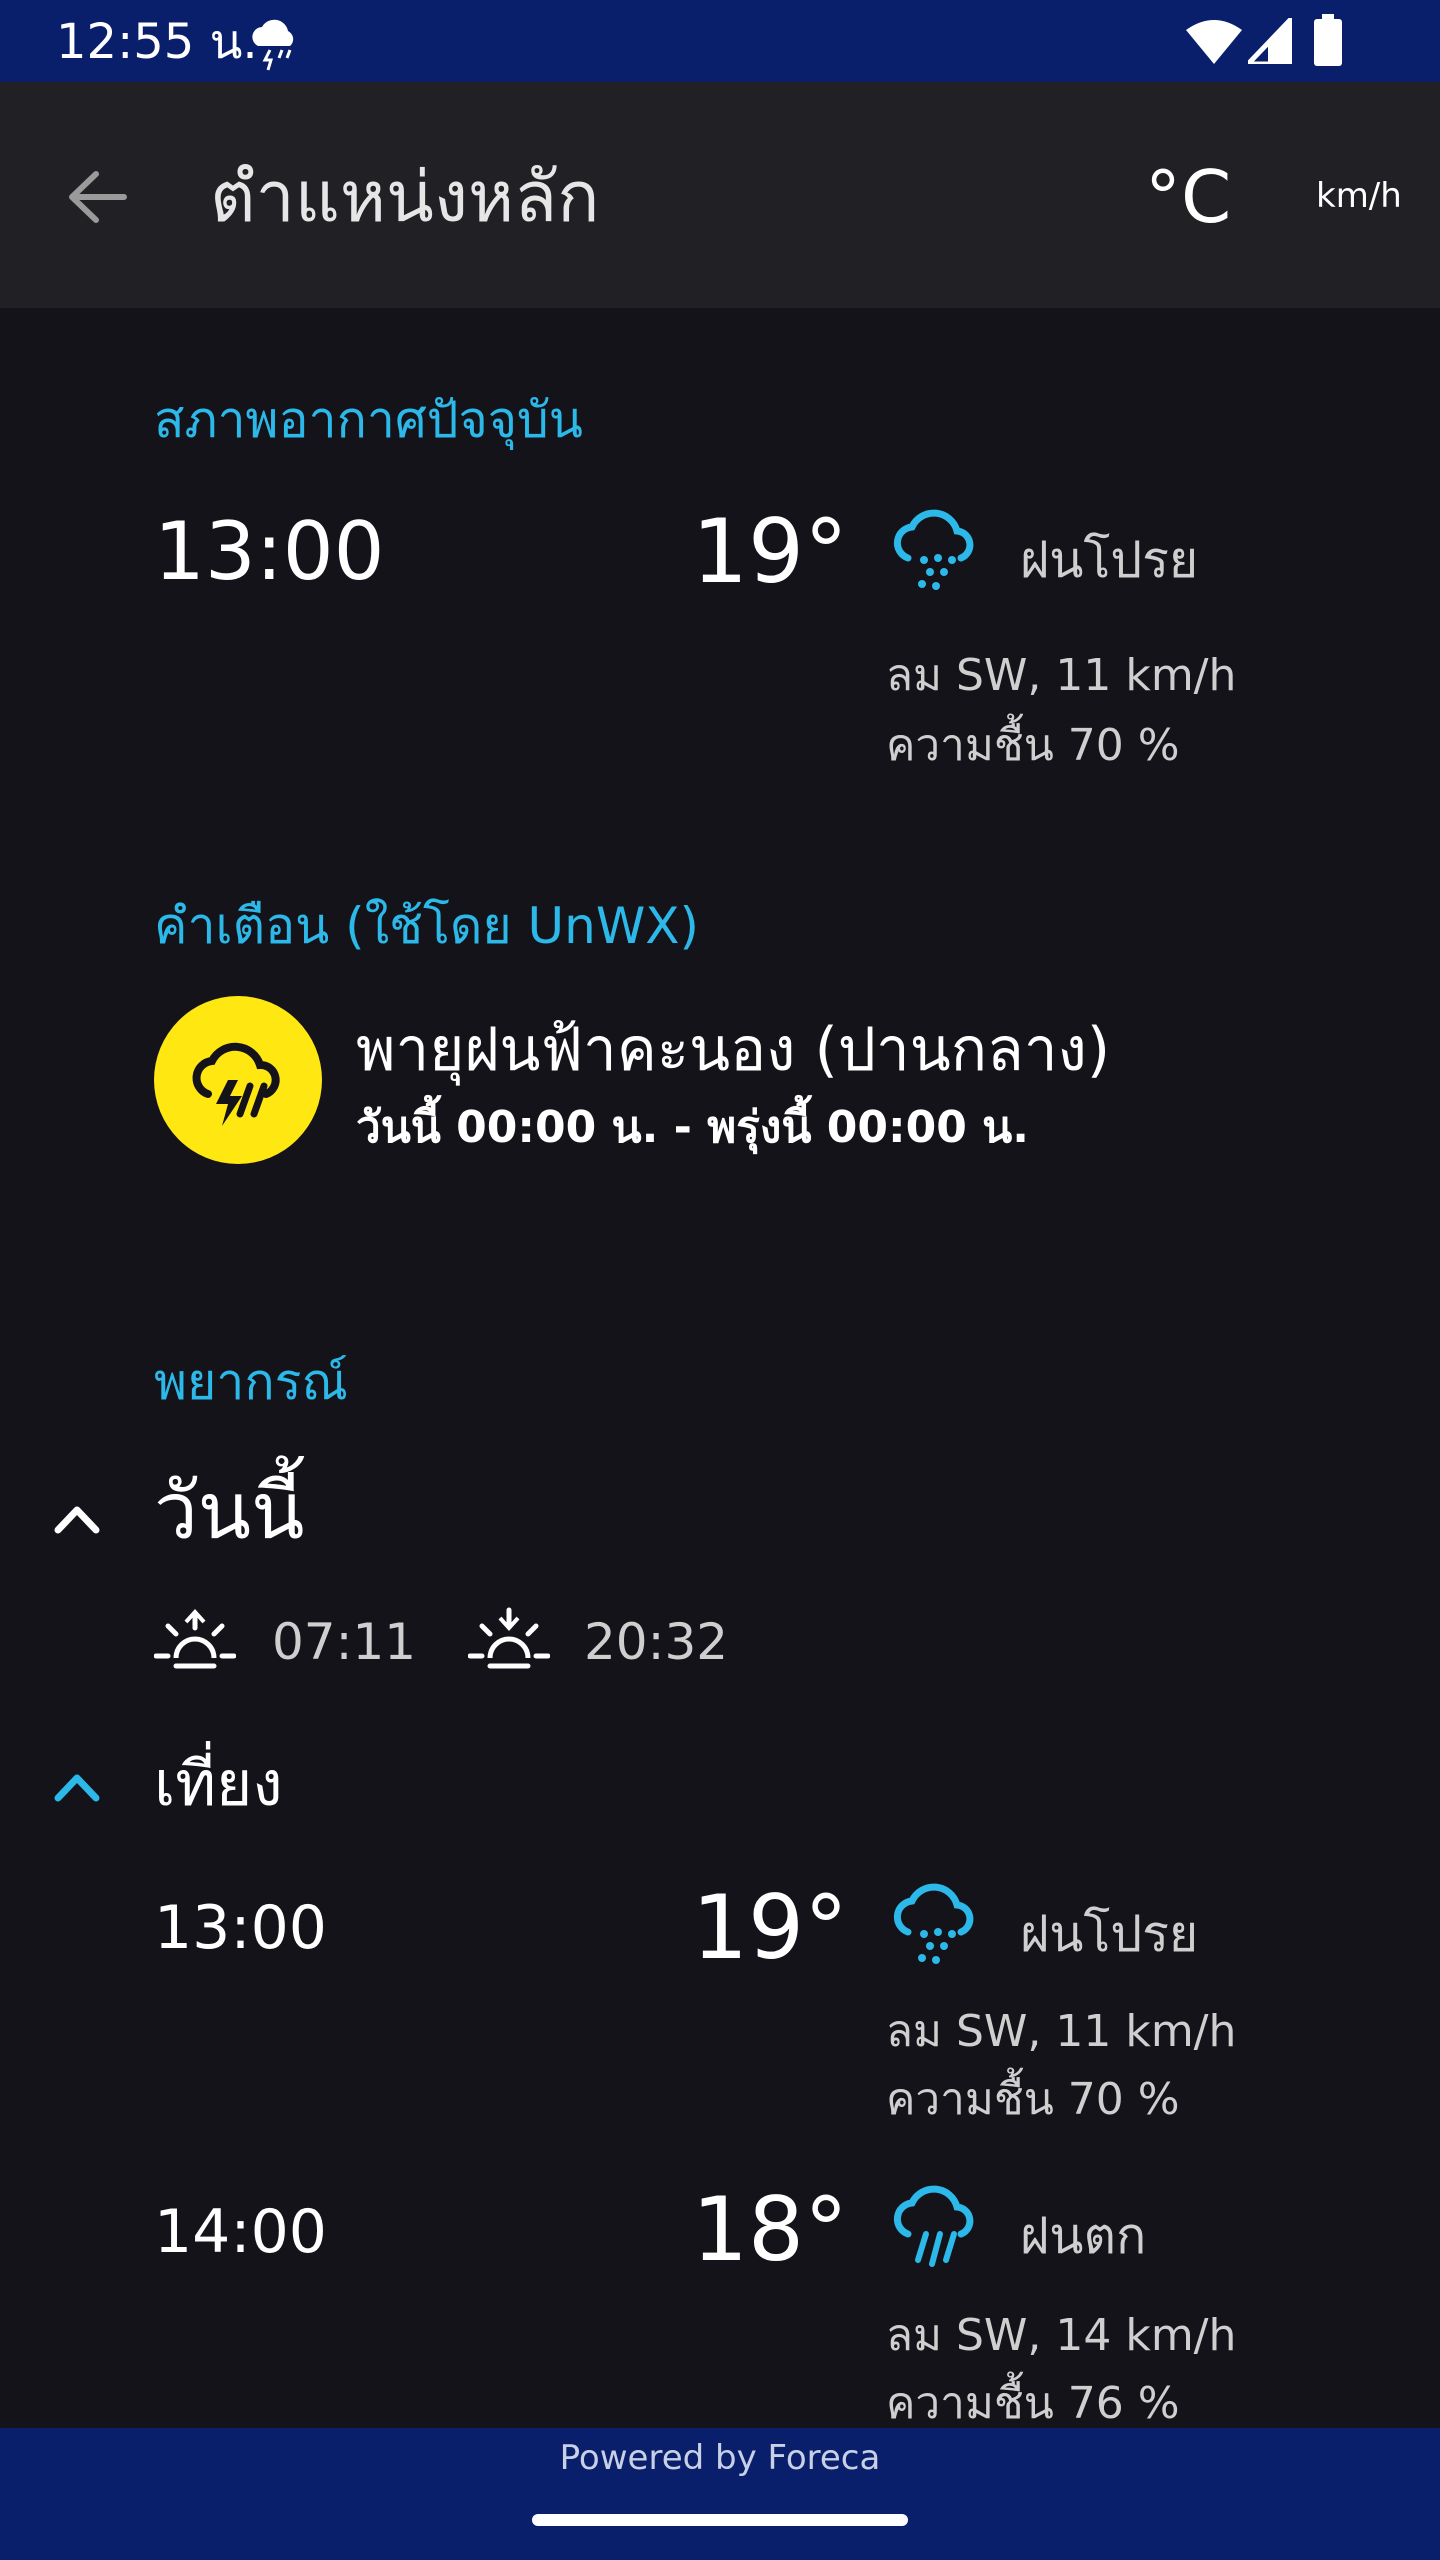 The image size is (1440, 2560). I want to click on current-time: 13:00, so click(269, 551).